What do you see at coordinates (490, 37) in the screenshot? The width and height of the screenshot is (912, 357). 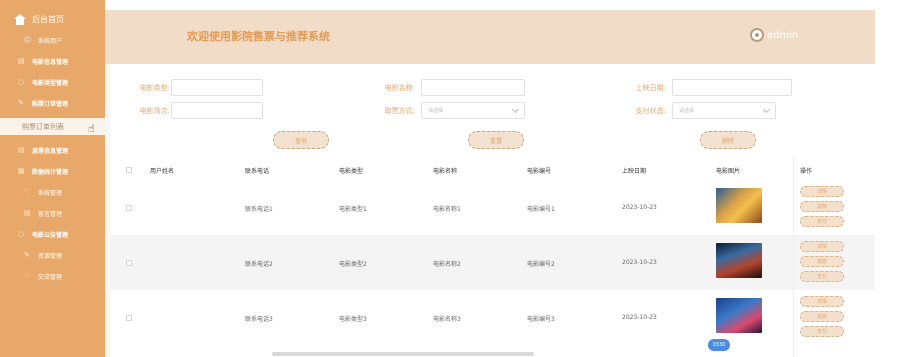 I see `top-header: 欢迎使用影院售票与推荐系统 admin` at bounding box center [490, 37].